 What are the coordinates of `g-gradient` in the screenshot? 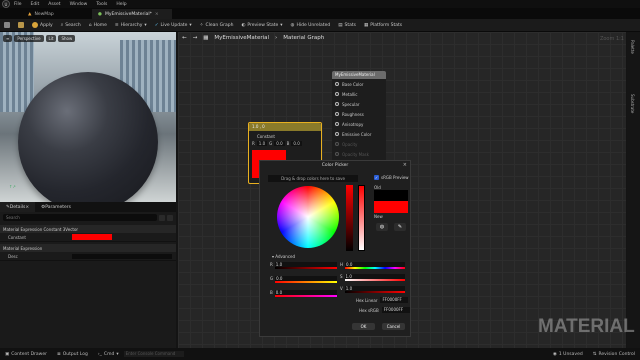 It's located at (306, 282).